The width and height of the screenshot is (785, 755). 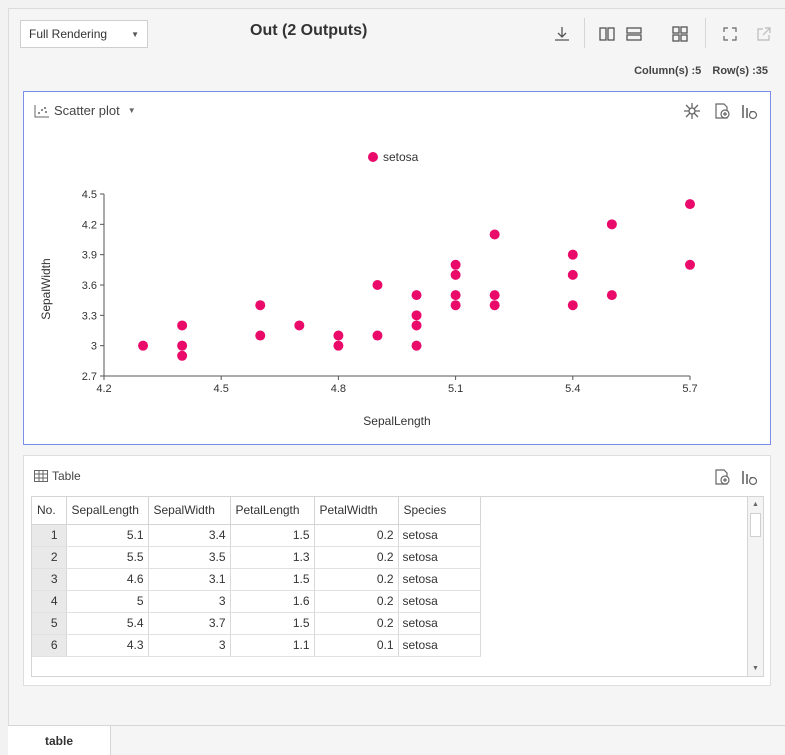 What do you see at coordinates (755, 586) in the screenshot?
I see `vertical-scrollbar: ▲ ▼` at bounding box center [755, 586].